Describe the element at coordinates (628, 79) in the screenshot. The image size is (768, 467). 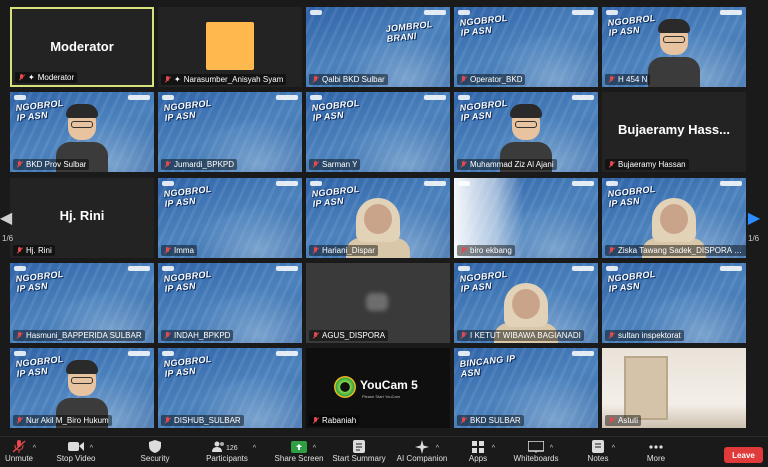
I see `name-tag: H 454 N` at that location.